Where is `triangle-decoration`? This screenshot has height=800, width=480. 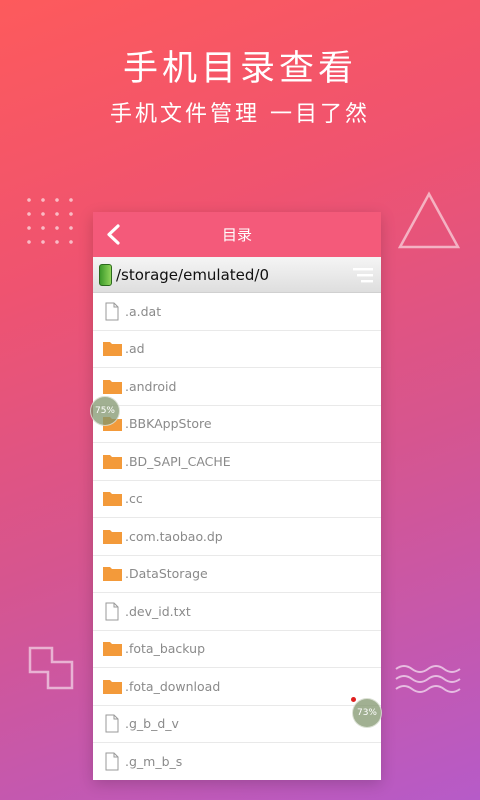
triangle-decoration is located at coordinates (429, 220).